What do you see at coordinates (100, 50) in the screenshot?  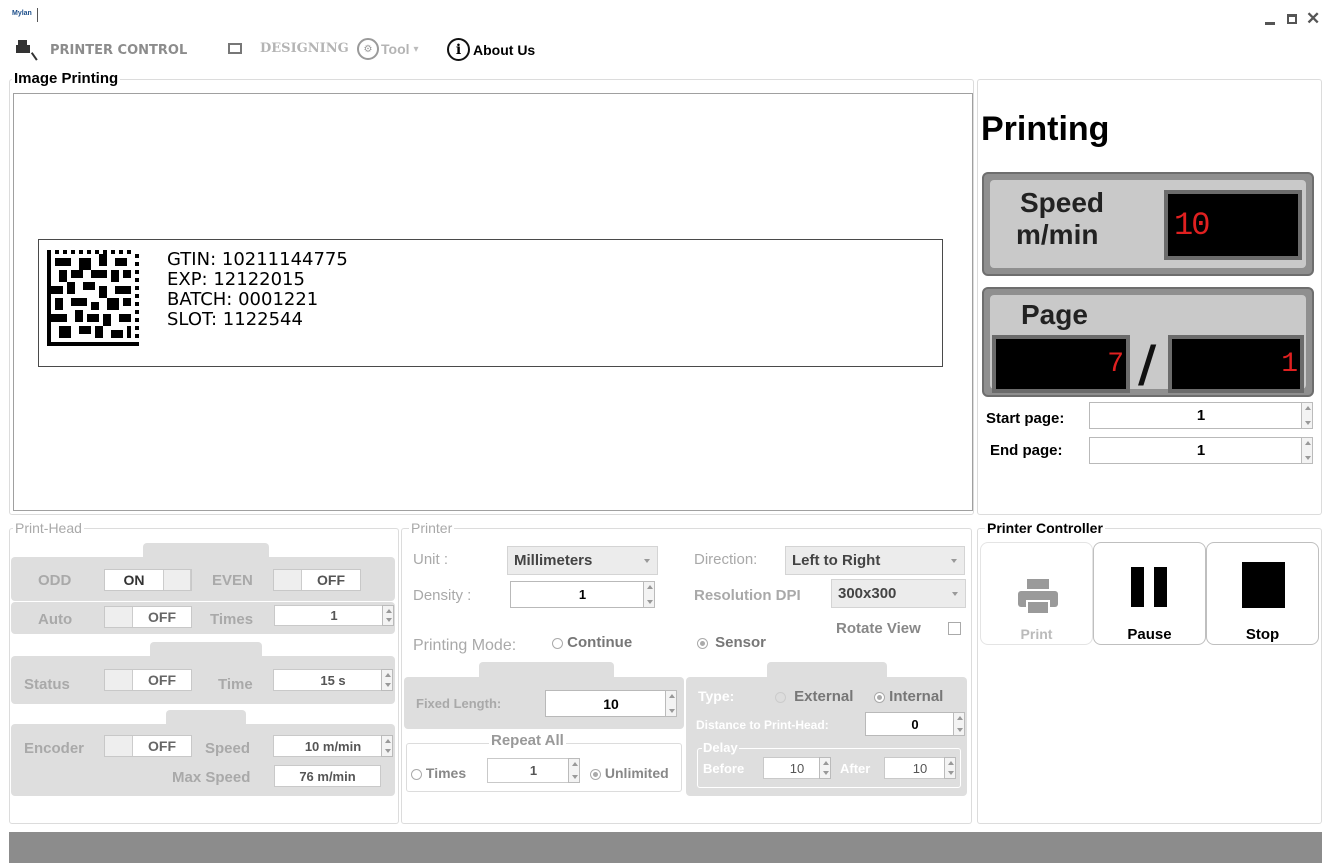 I see `menu-printer-control: PRINTER CONTROL` at bounding box center [100, 50].